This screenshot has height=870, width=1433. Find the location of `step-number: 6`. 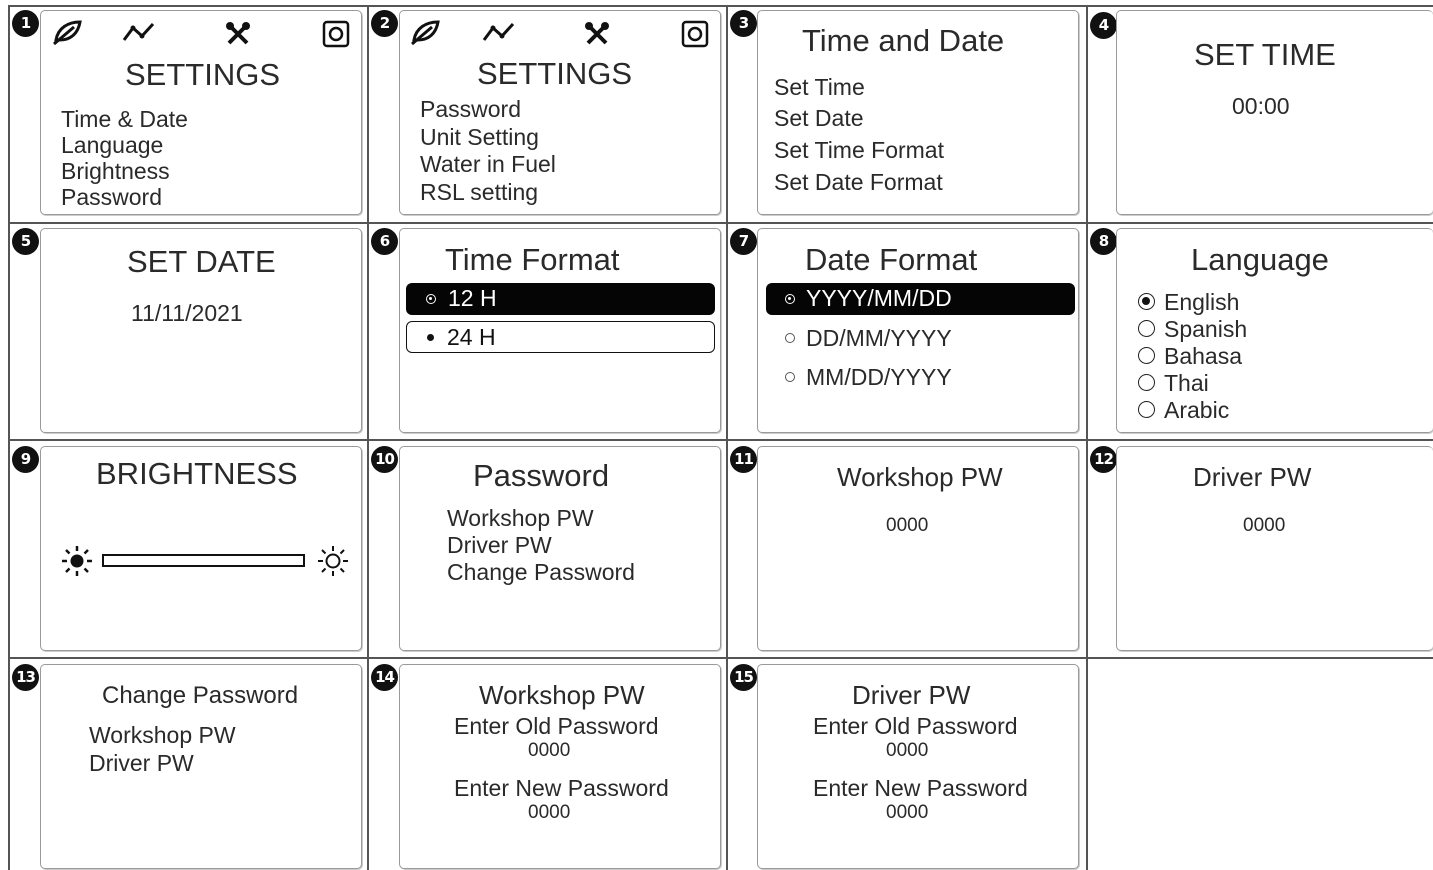

step-number: 6 is located at coordinates (384, 241).